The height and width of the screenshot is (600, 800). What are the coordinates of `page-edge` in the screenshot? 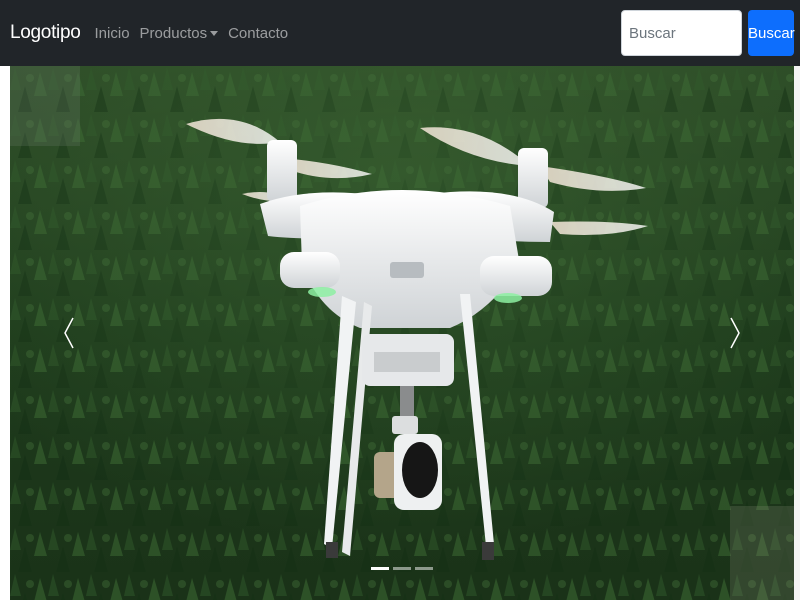 It's located at (797, 333).